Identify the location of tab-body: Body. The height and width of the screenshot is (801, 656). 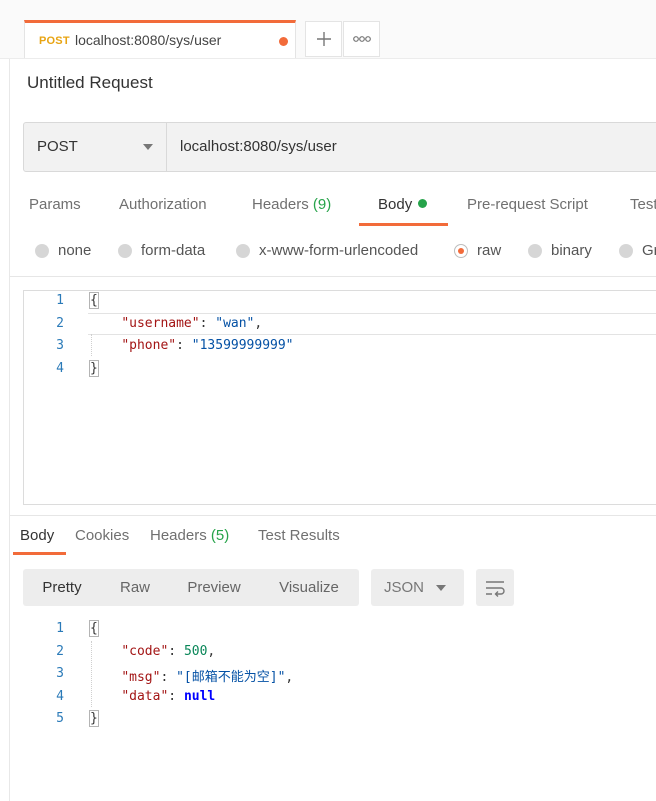
(403, 204).